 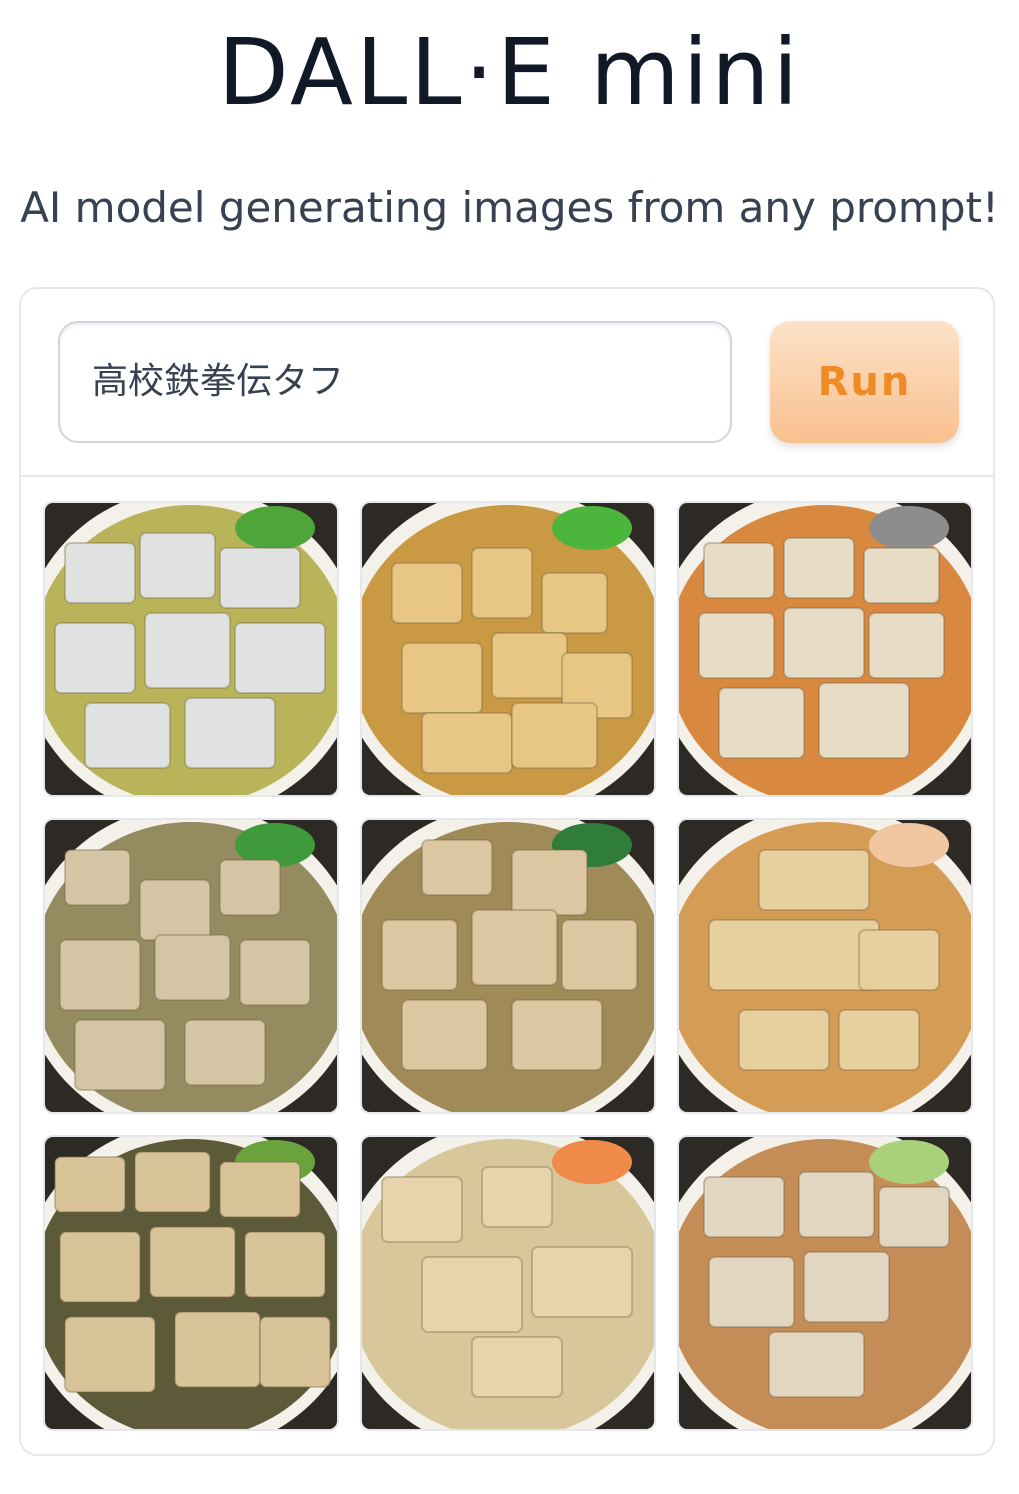 What do you see at coordinates (395, 382) in the screenshot?
I see `prompt-input: 高校鉄拳伝タフ` at bounding box center [395, 382].